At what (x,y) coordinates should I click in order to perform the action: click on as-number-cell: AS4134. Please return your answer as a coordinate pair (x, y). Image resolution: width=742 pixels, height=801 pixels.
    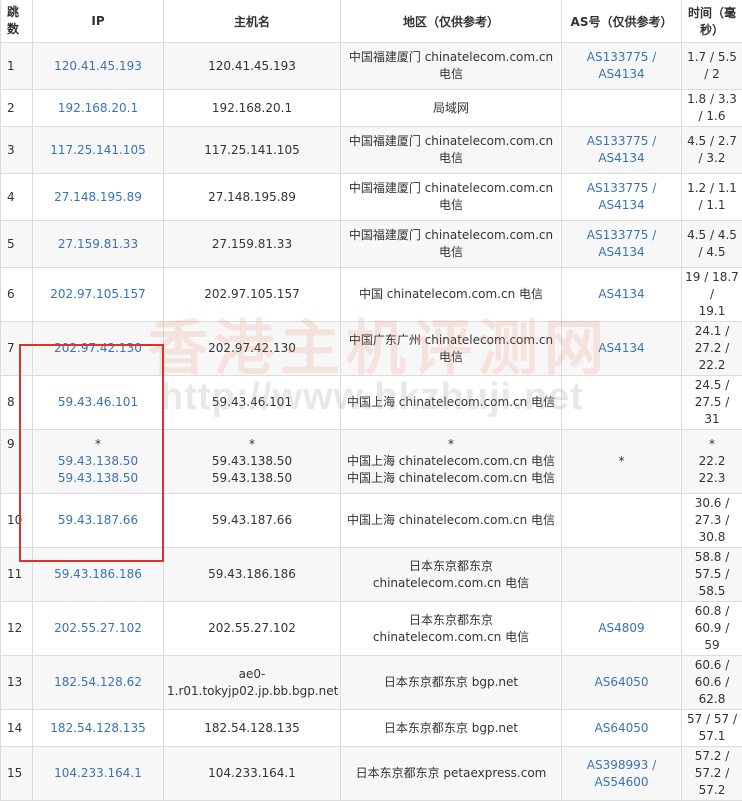
    Looking at the image, I should click on (622, 349).